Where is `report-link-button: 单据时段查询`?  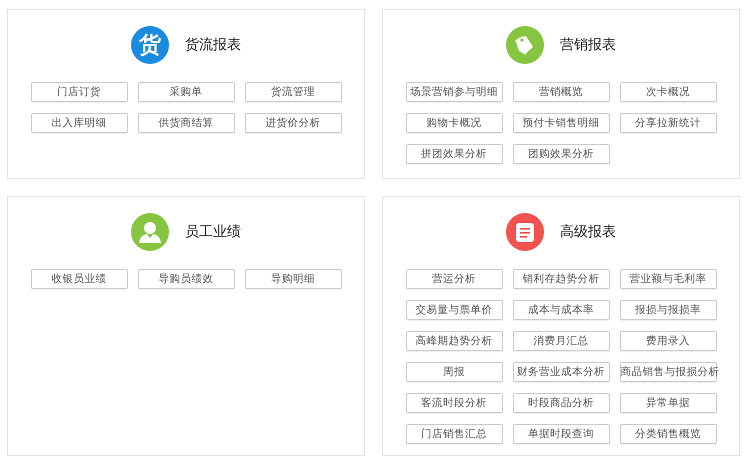 report-link-button: 单据时段查询 is located at coordinates (561, 434).